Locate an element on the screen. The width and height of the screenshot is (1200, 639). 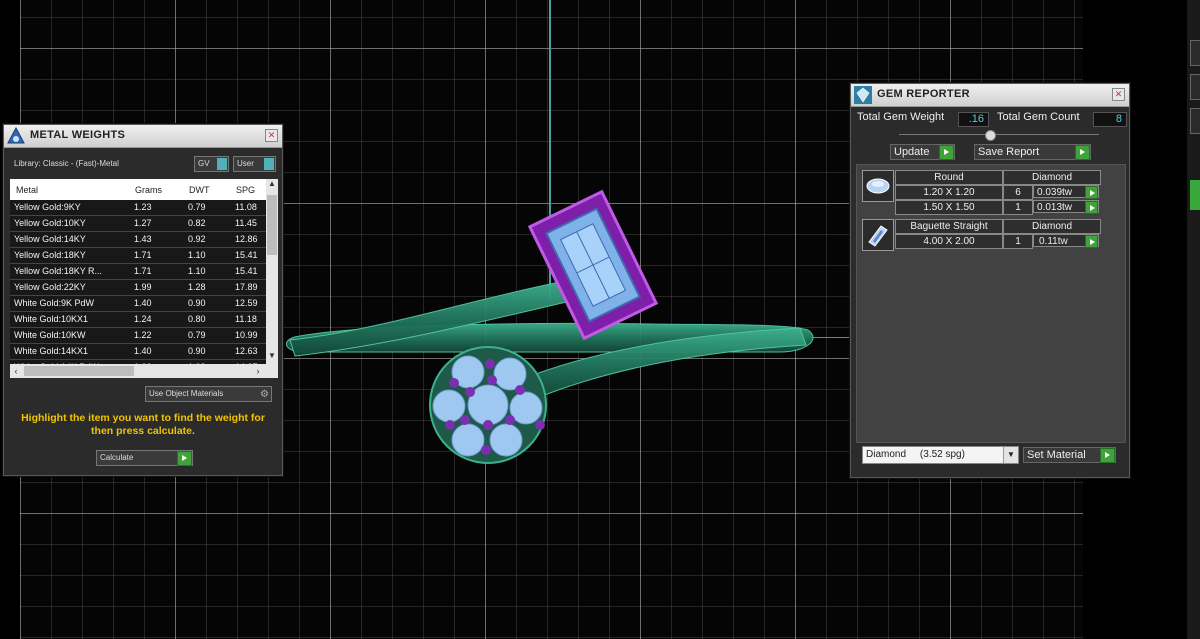
column-header-grams: Grams is located at coordinates (148, 190).